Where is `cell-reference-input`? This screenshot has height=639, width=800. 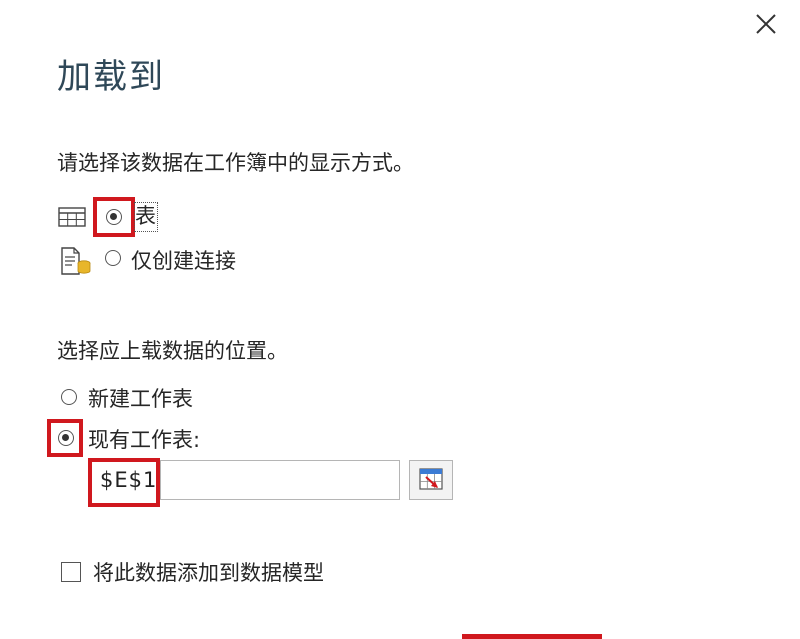
cell-reference-input is located at coordinates (280, 480).